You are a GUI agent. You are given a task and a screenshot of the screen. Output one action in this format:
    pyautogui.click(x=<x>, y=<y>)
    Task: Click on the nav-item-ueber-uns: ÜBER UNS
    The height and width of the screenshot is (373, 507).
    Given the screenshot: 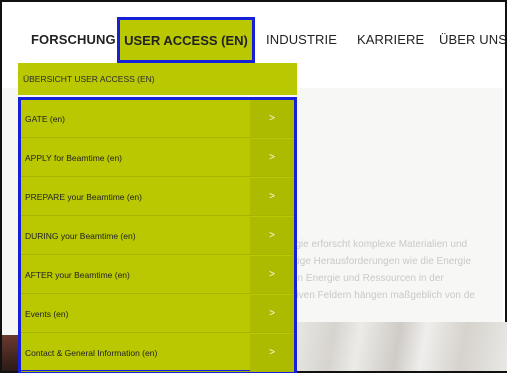 What is the action you would take?
    pyautogui.click(x=473, y=39)
    